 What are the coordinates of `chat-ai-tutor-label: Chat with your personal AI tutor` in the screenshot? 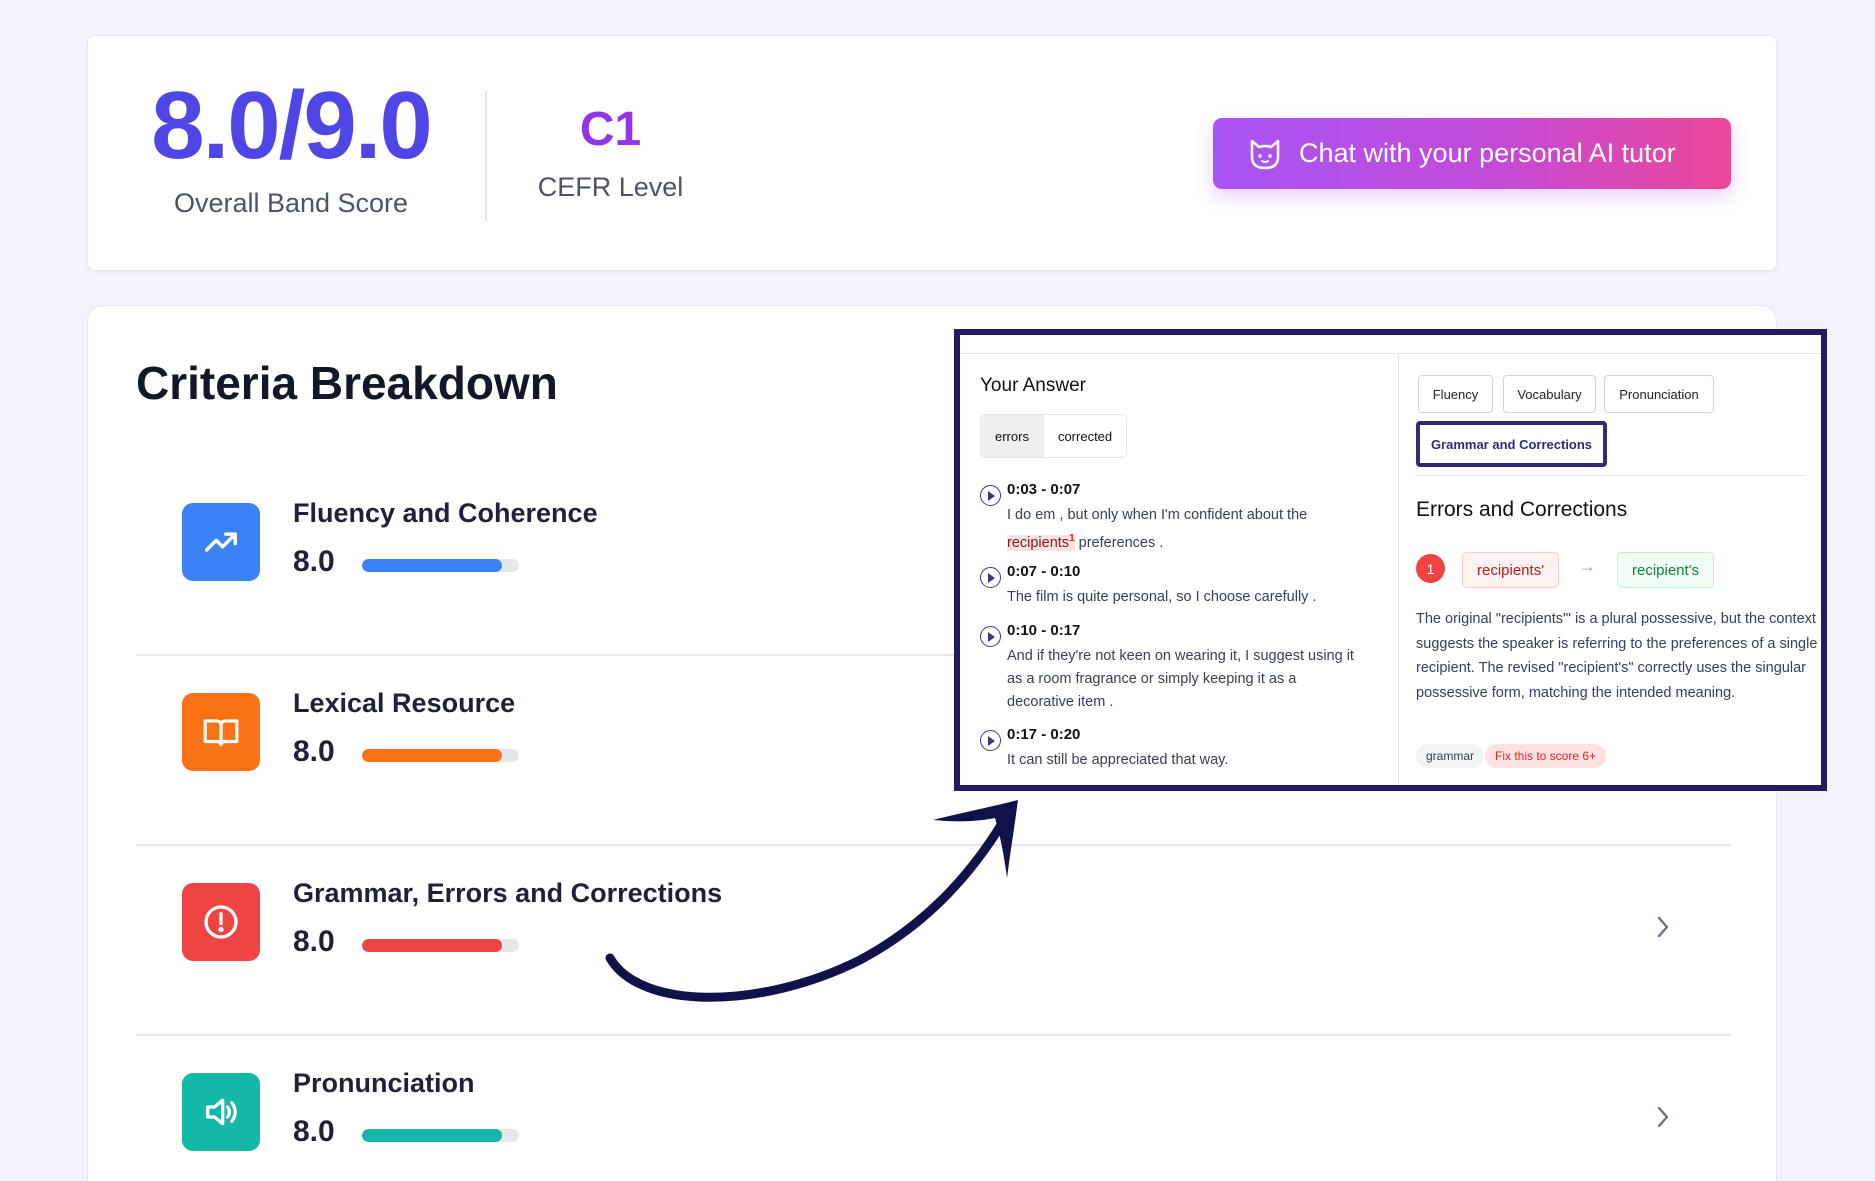 It's located at (1487, 153).